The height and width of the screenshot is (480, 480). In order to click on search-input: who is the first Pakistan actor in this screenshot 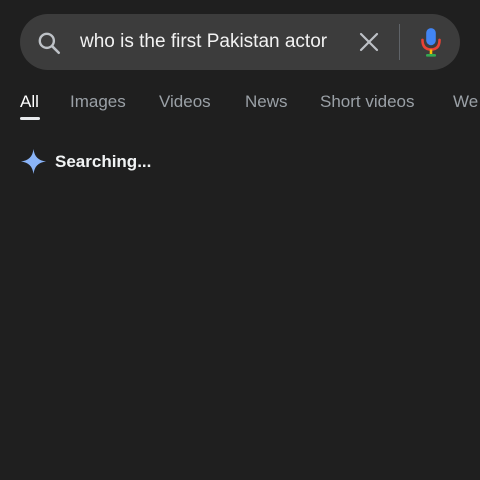, I will do `click(220, 42)`.